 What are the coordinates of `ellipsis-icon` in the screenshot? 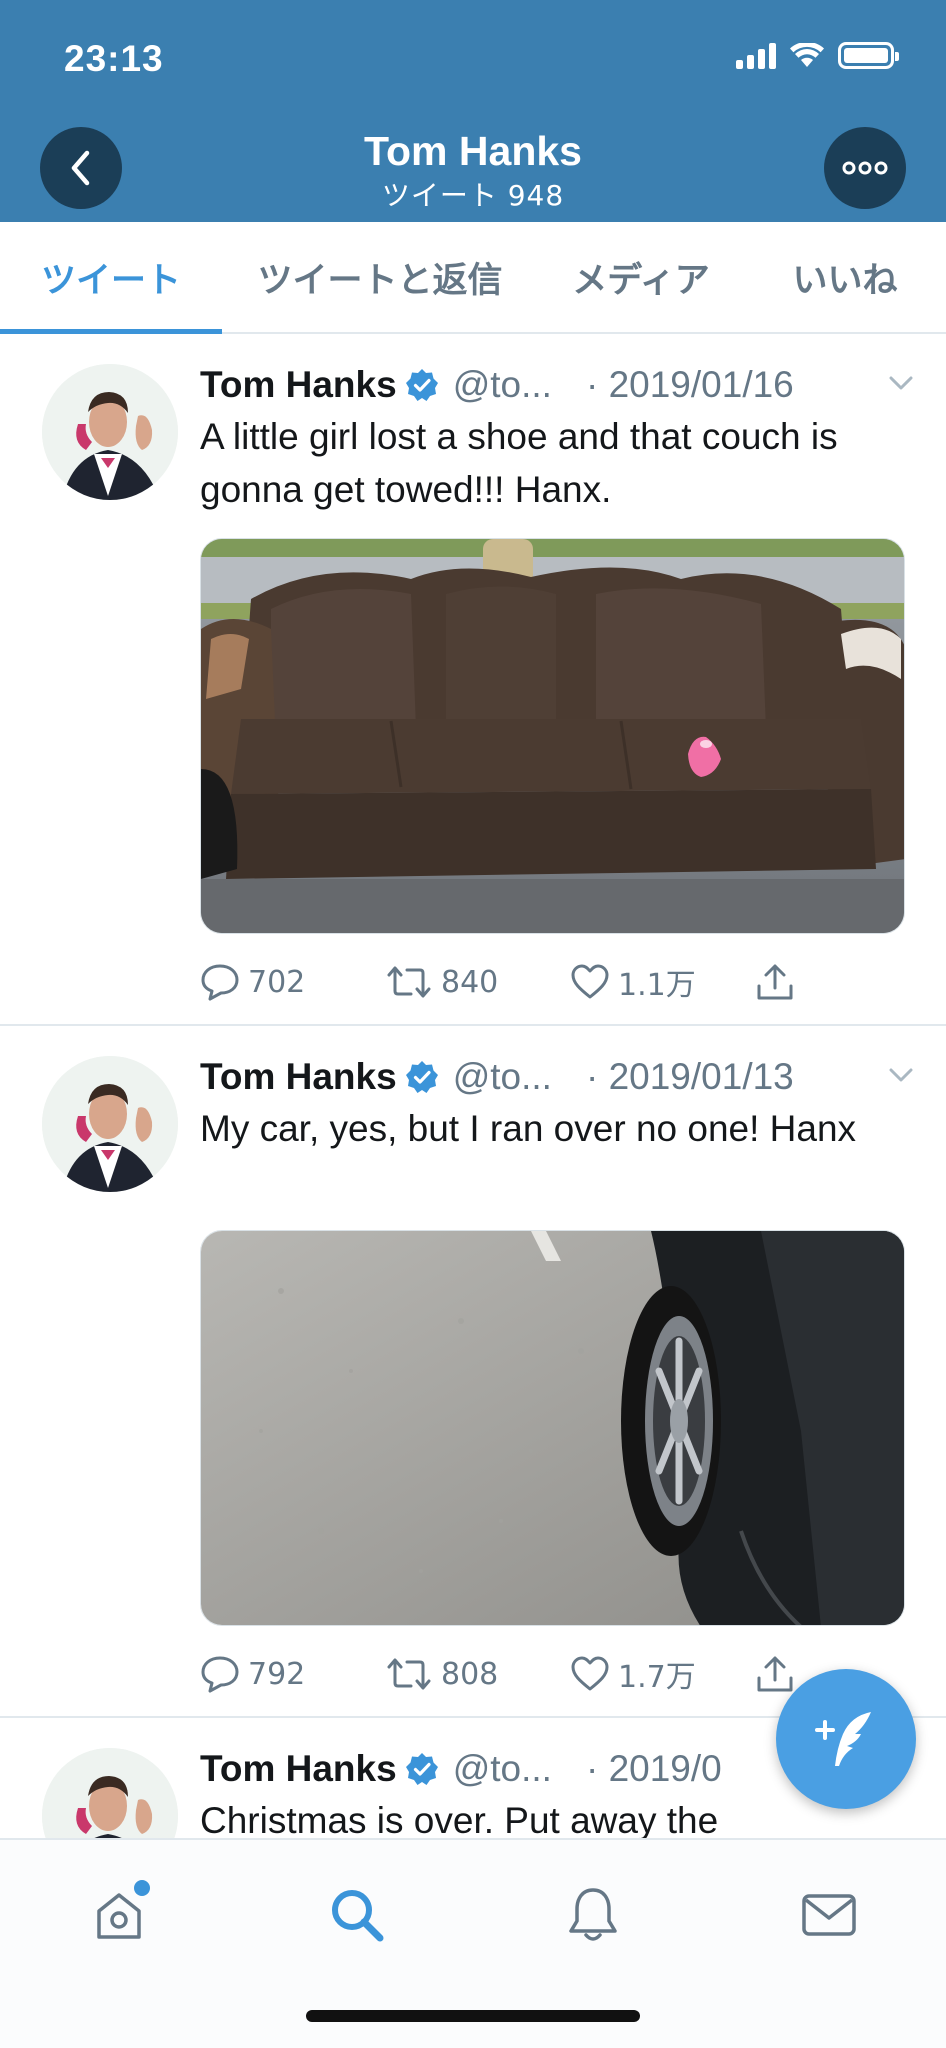 It's located at (865, 168).